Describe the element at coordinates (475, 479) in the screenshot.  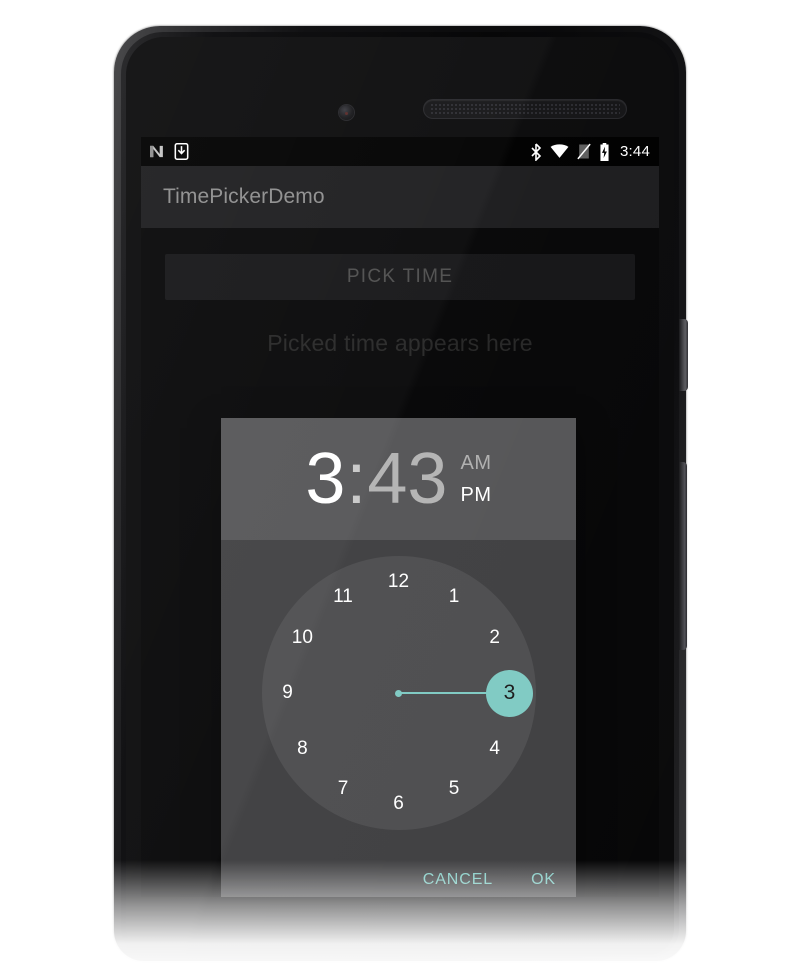
I see `meridiem-selector: AM PM` at that location.